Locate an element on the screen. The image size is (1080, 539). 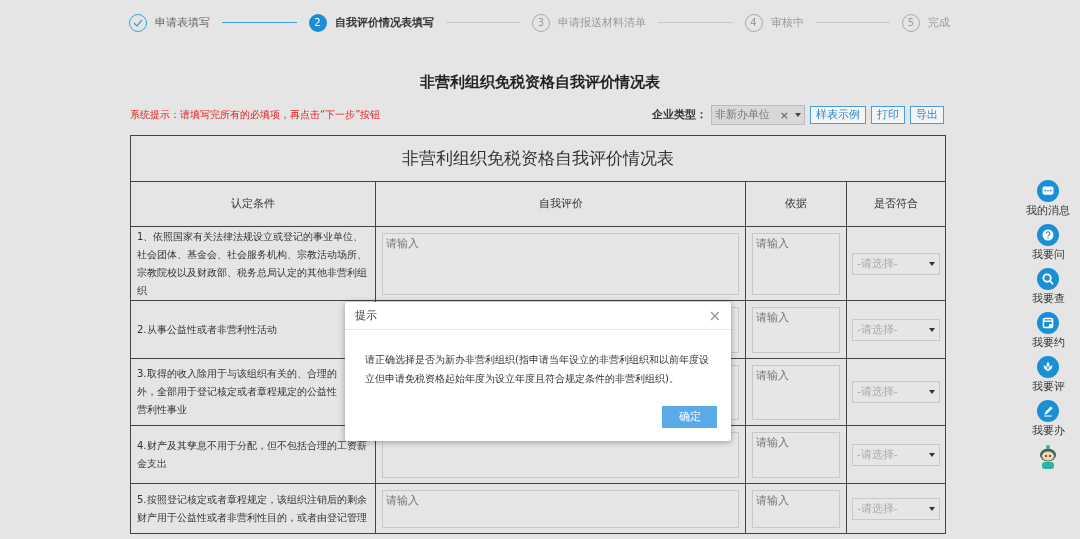
toolbar-button: 样表示例 is located at coordinates (838, 115).